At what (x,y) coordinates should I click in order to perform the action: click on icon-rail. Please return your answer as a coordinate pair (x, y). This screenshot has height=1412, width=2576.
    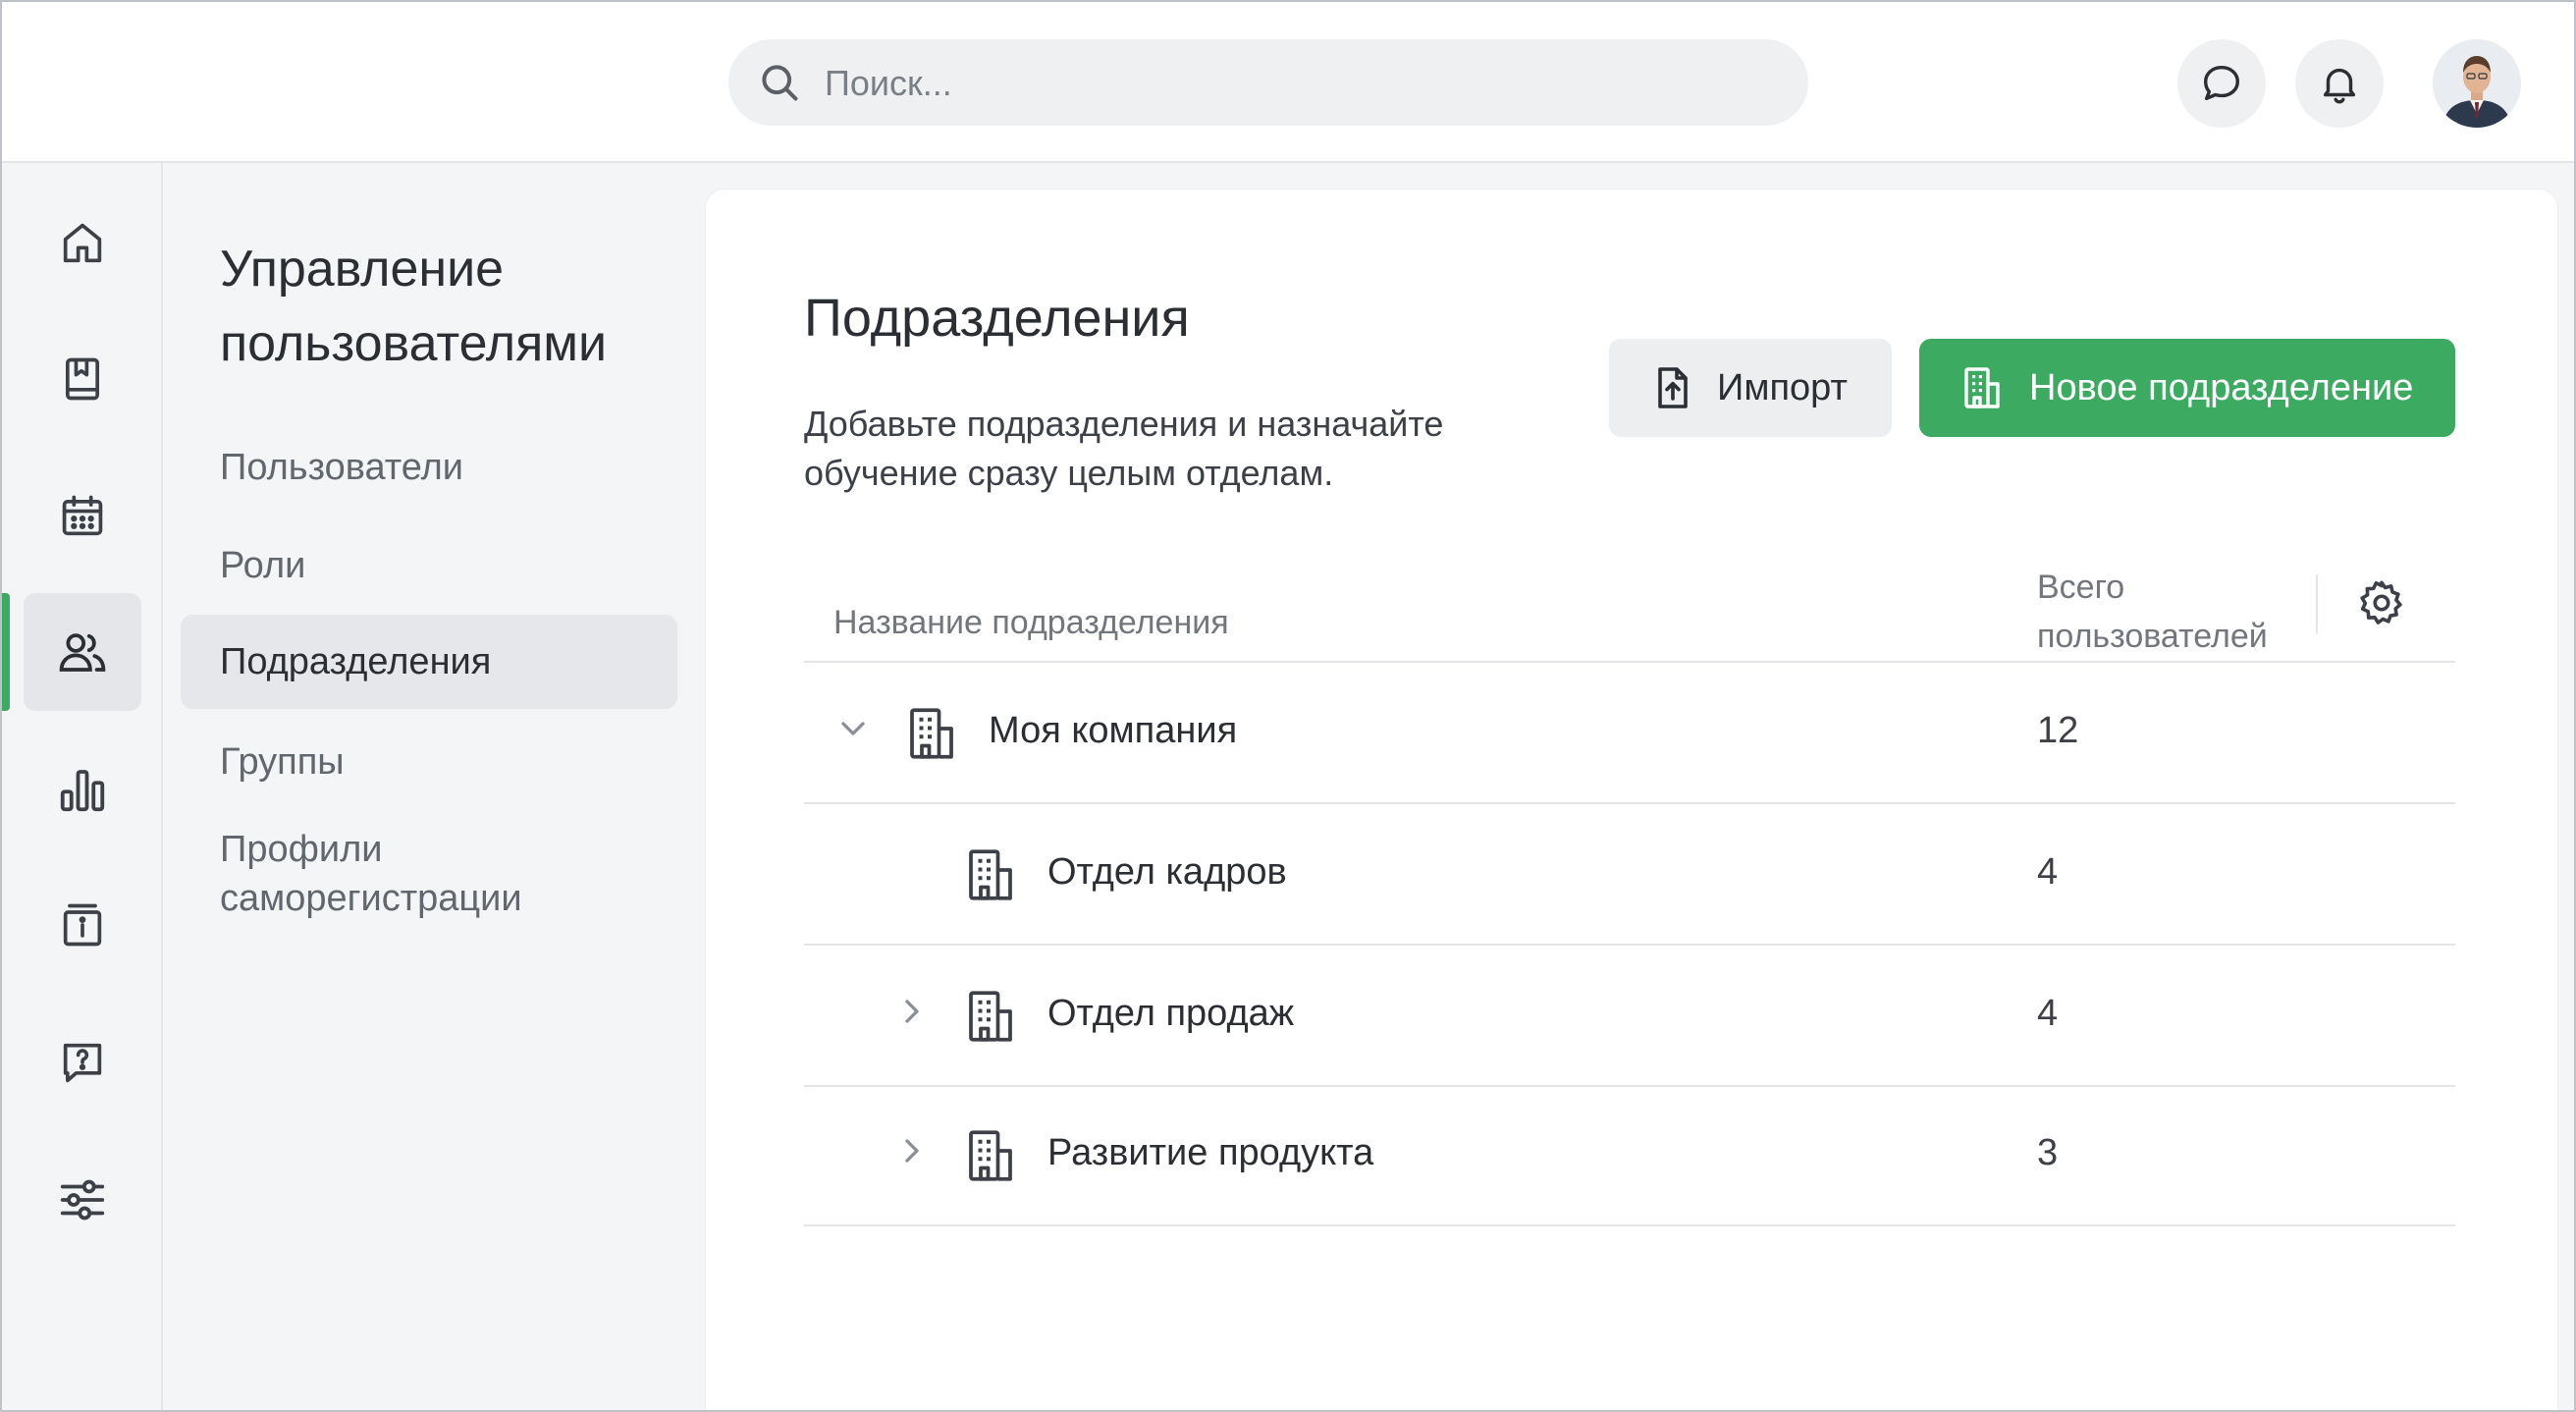
    Looking at the image, I should click on (82, 786).